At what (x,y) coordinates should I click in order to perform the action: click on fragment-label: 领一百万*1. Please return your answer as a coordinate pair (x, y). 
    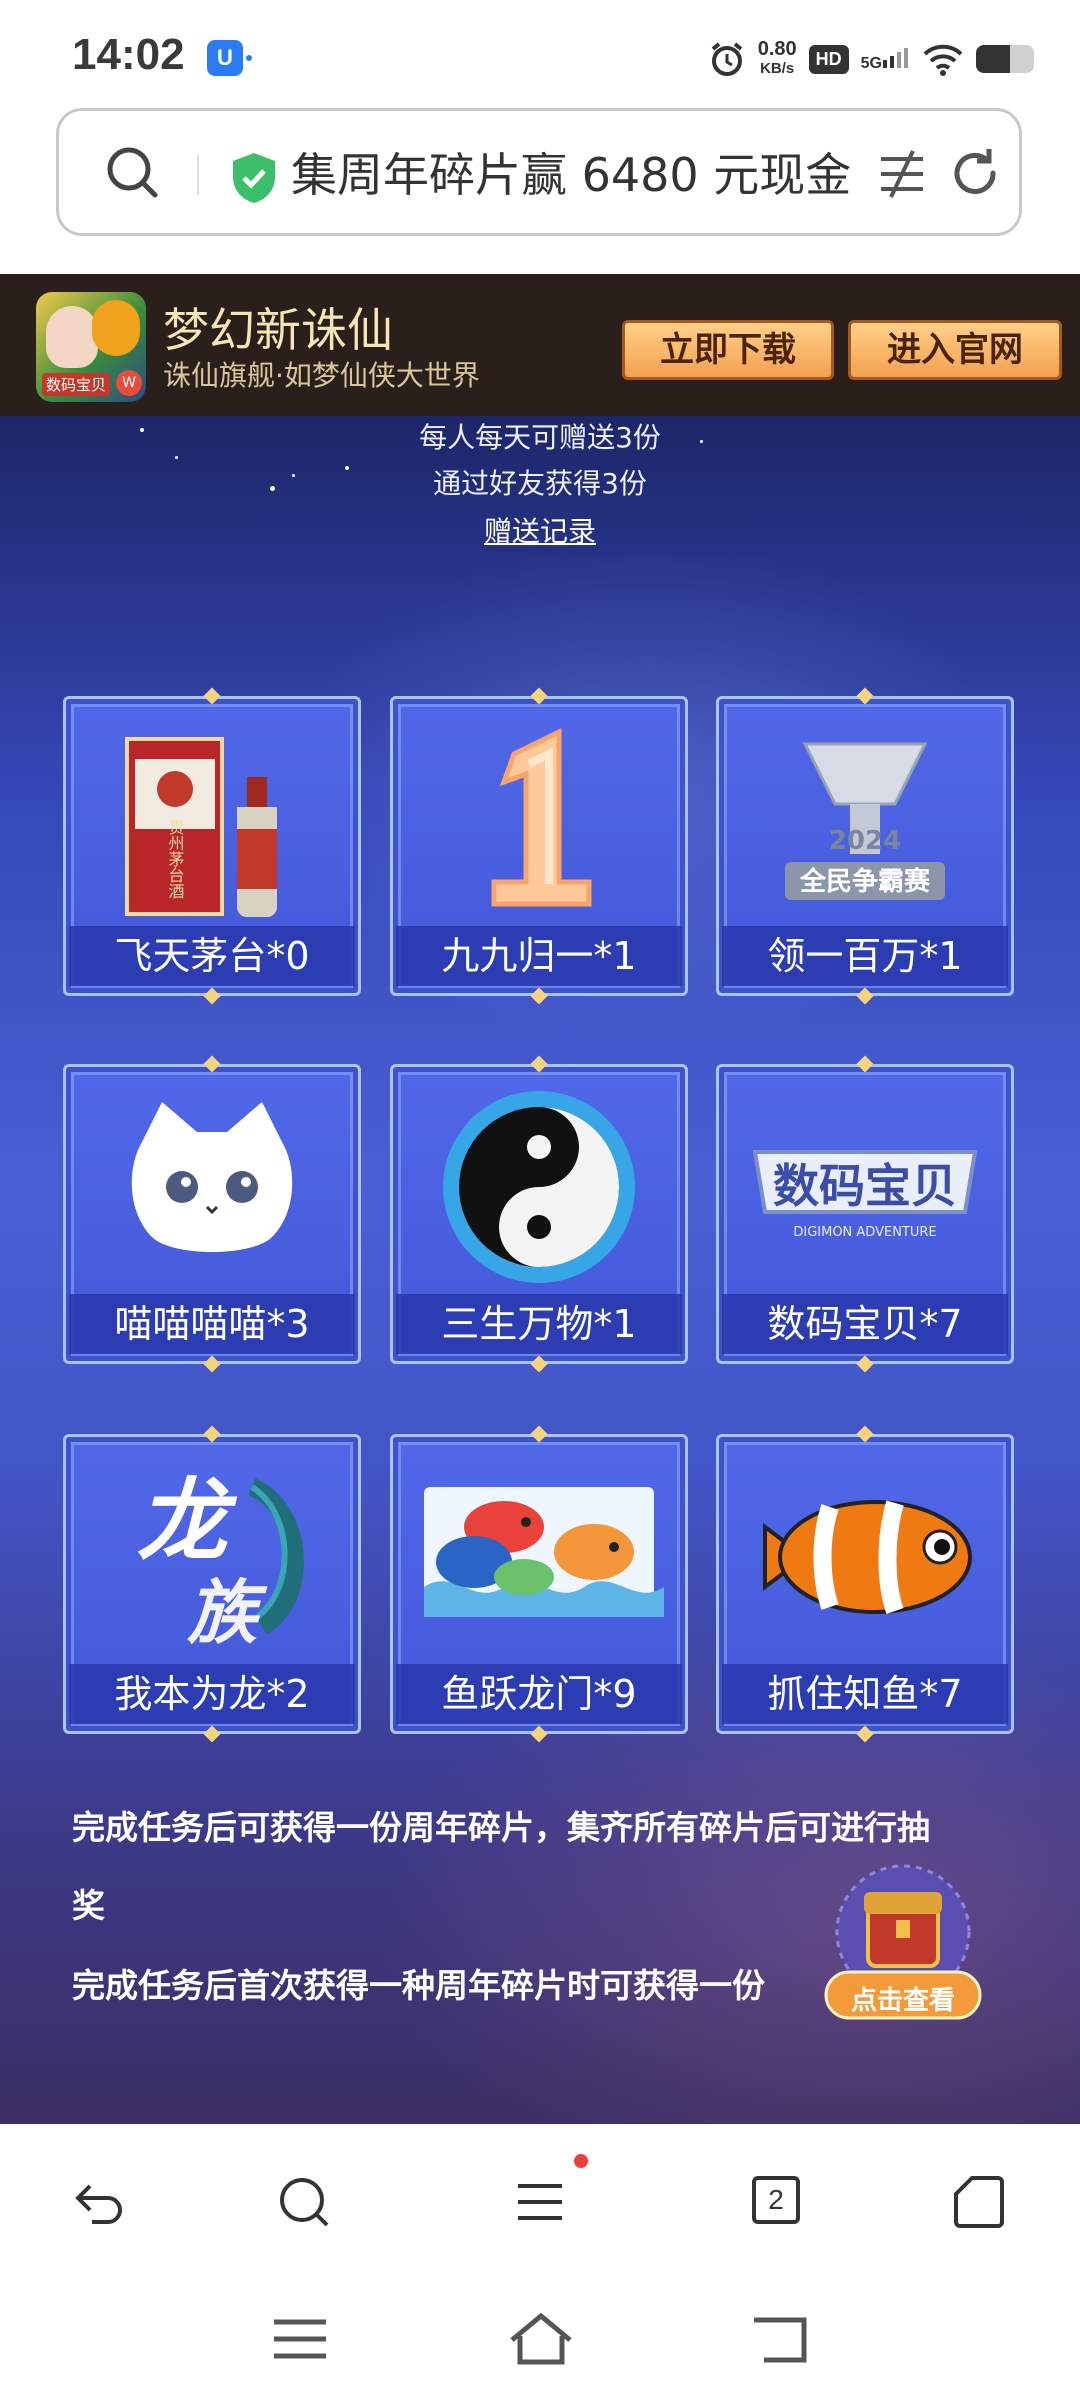
    Looking at the image, I should click on (865, 956).